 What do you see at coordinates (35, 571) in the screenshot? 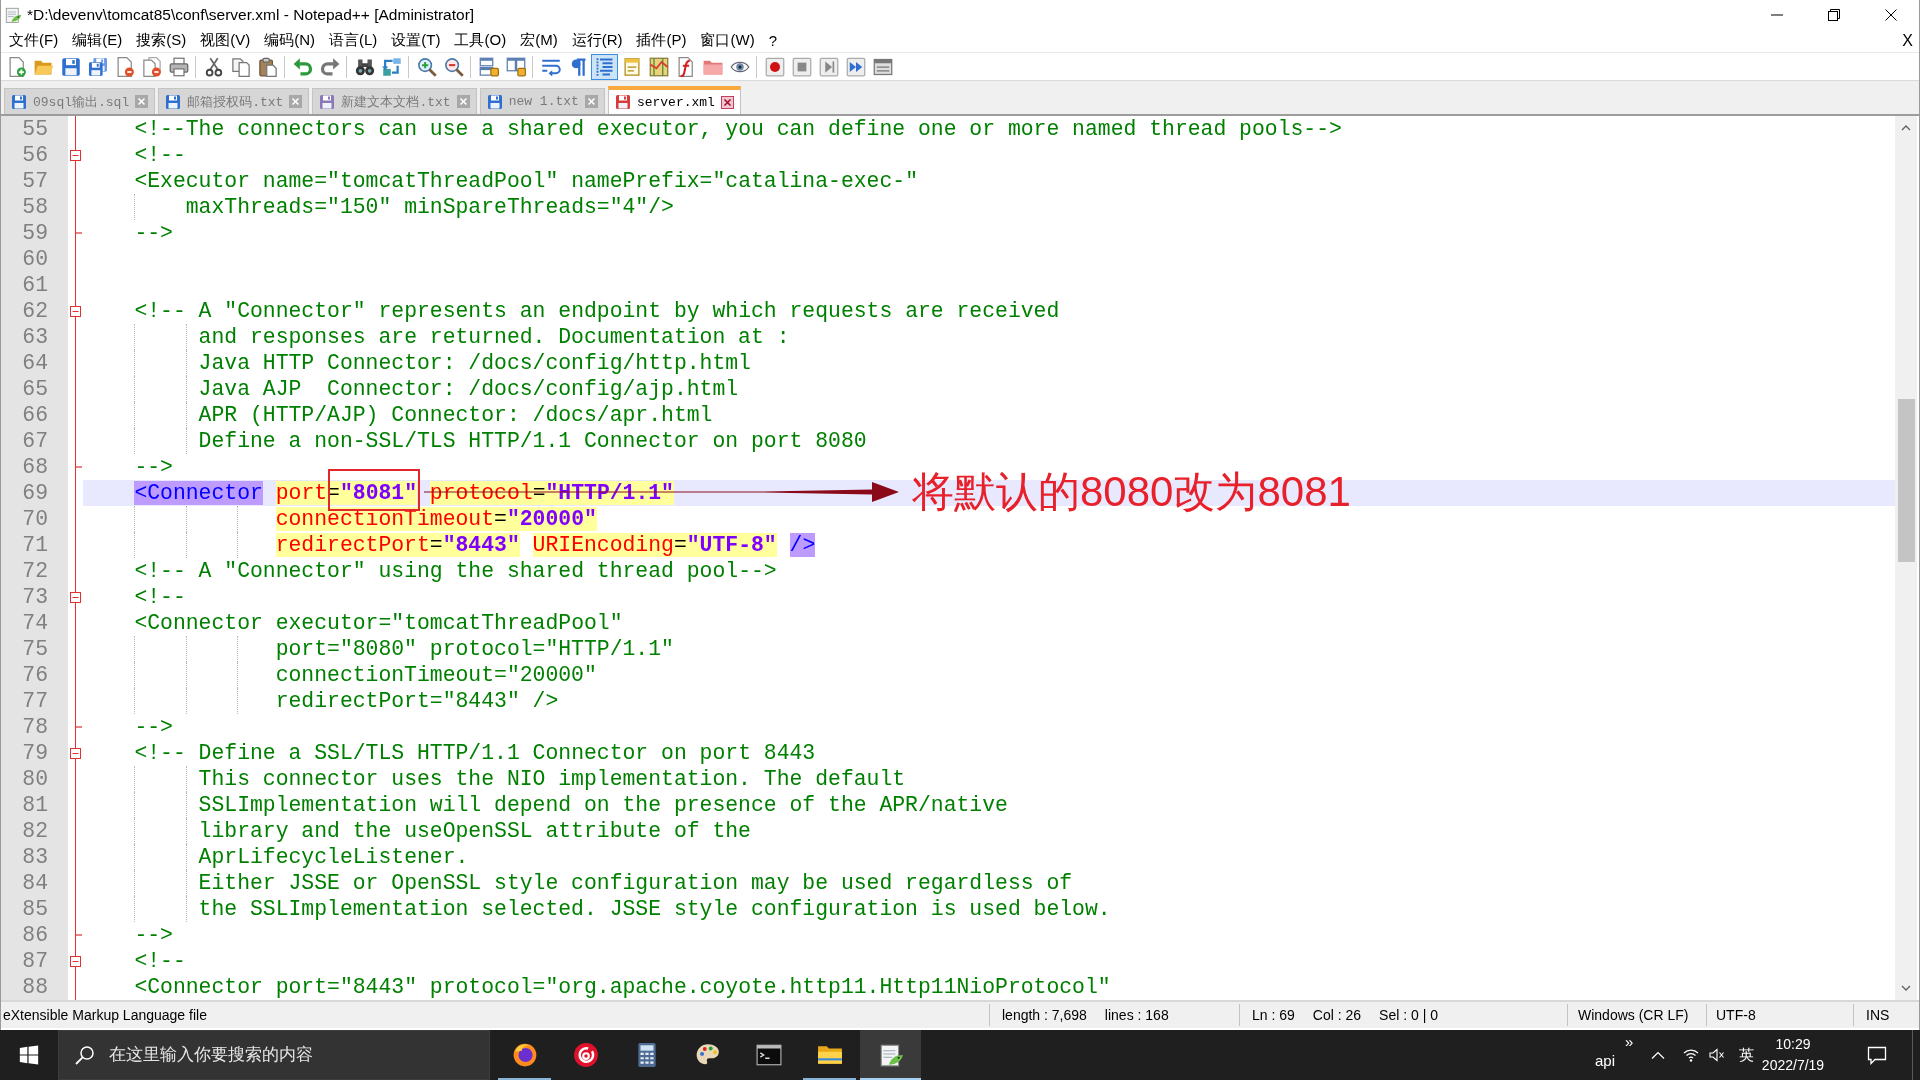
I see `line-number: 72` at bounding box center [35, 571].